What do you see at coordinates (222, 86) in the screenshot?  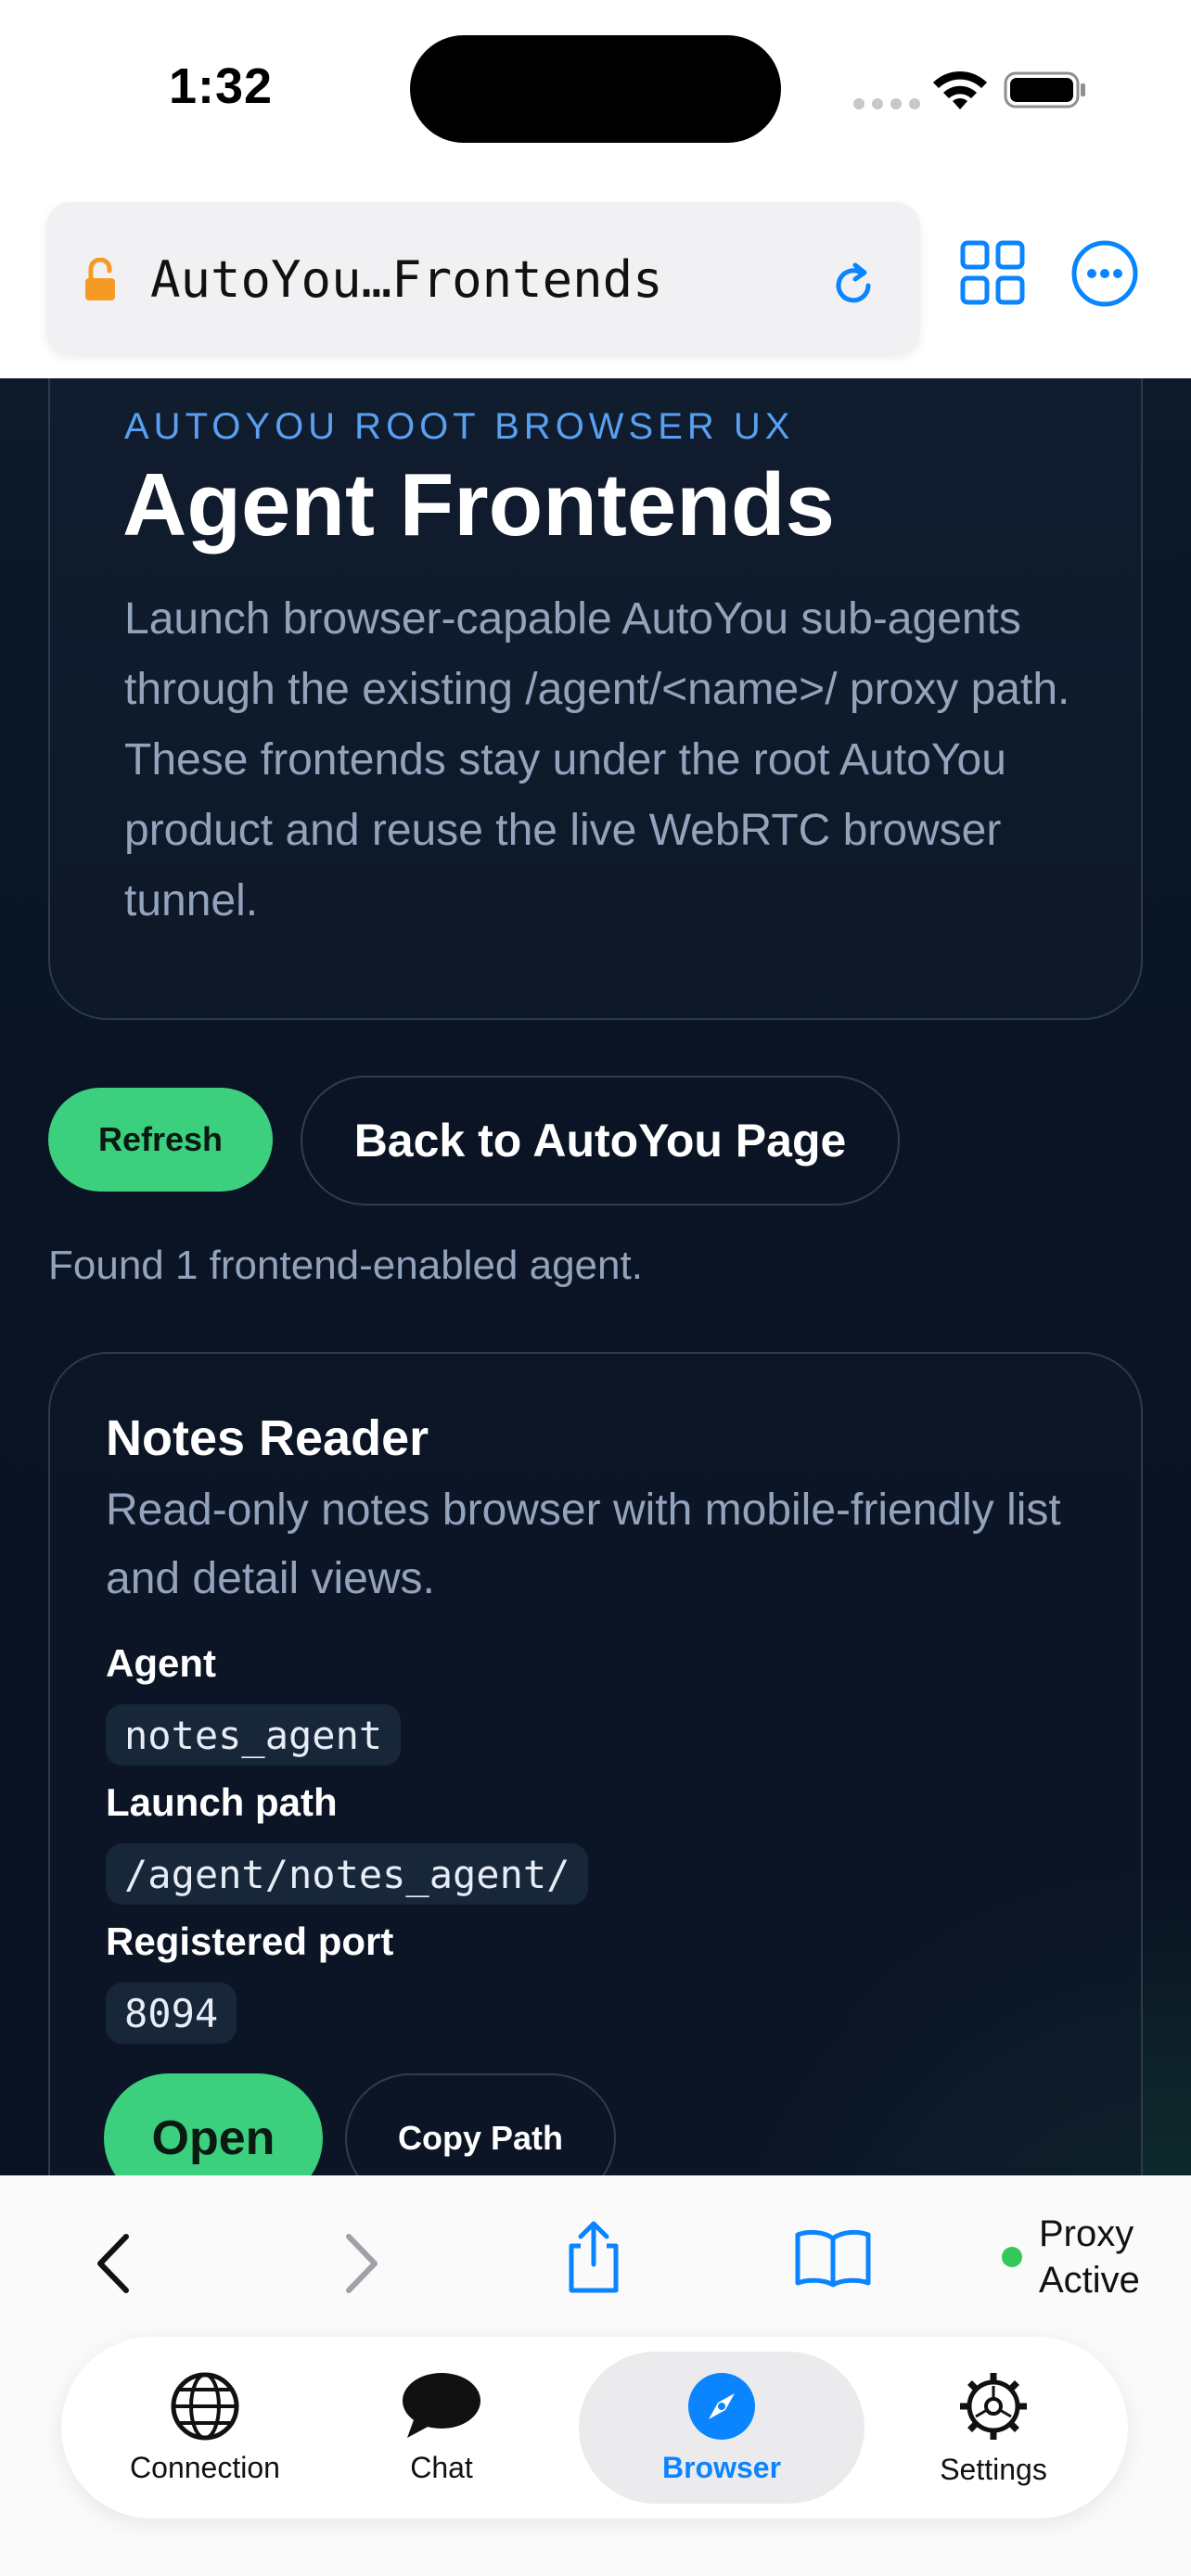 I see `status-time: 1:32` at bounding box center [222, 86].